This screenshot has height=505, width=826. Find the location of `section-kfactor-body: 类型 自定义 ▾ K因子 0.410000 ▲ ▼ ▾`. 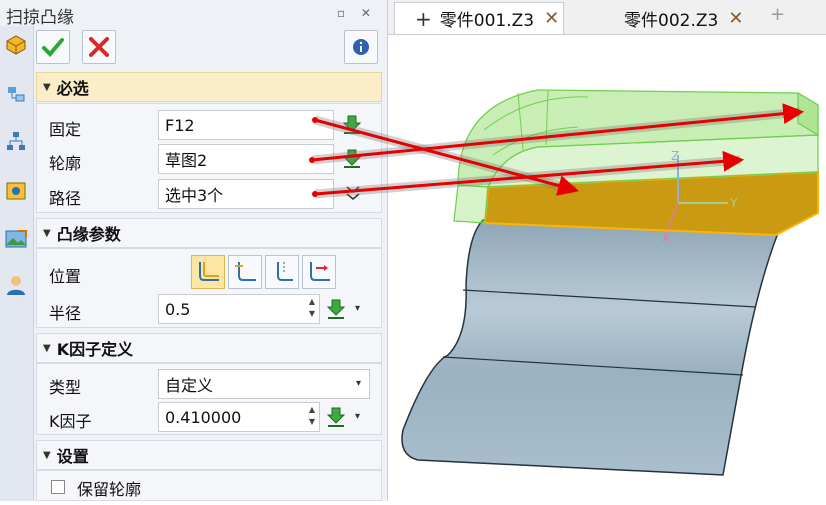

section-kfactor-body: 类型 自定义 ▾ K因子 0.410000 ▲ ▼ ▾ is located at coordinates (209, 399).